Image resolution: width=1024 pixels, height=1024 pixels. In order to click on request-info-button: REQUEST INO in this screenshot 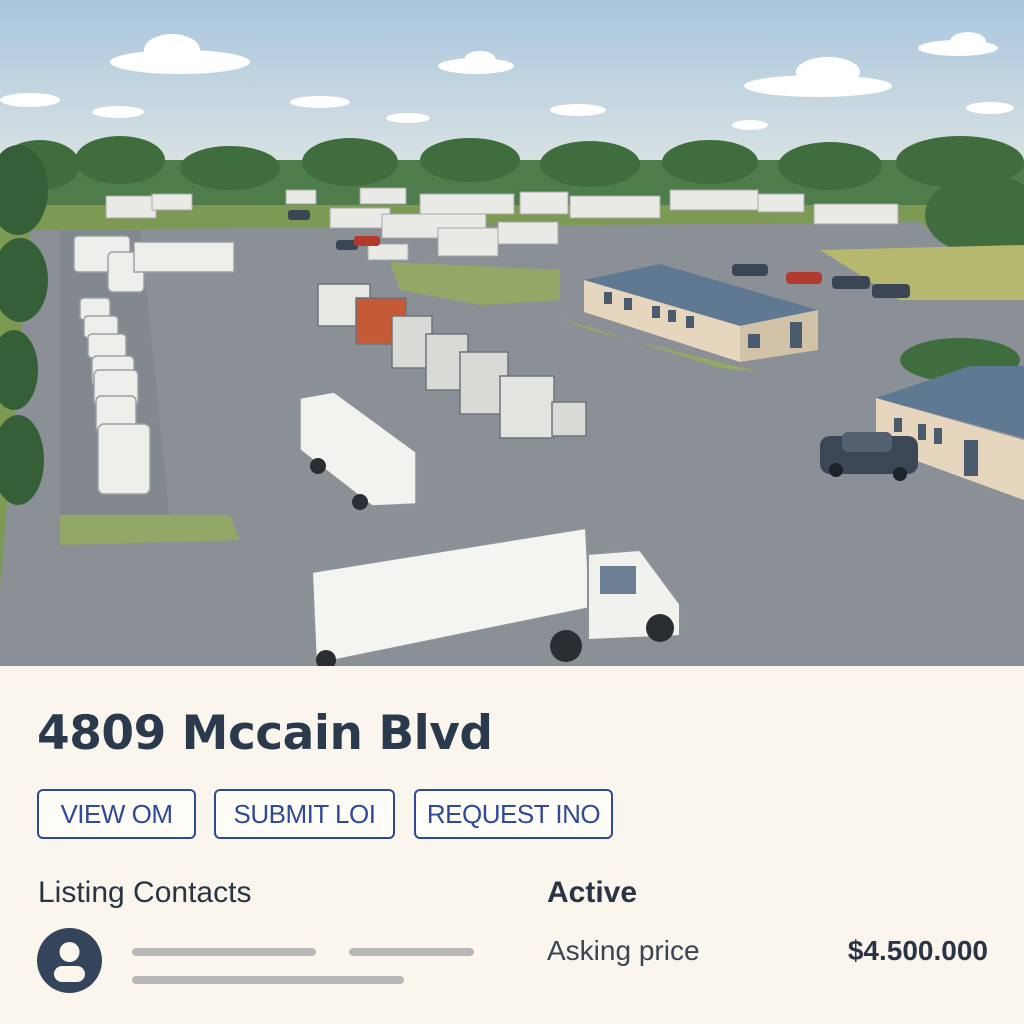, I will do `click(513, 814)`.